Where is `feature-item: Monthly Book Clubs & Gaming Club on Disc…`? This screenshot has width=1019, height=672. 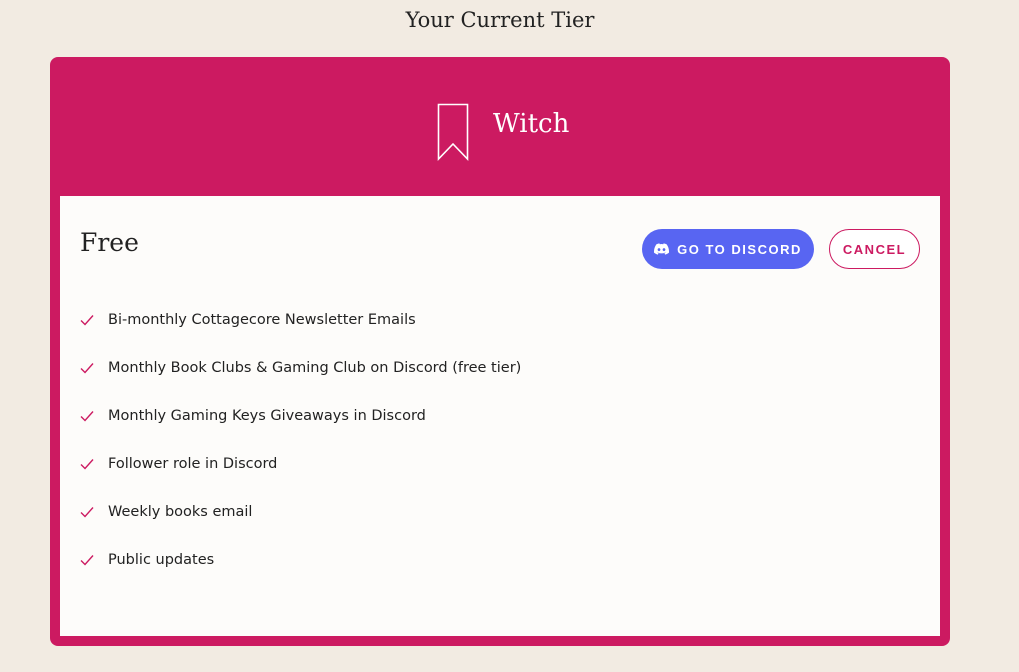
feature-item: Monthly Book Clubs & Gaming Club on Disc… is located at coordinates (300, 368).